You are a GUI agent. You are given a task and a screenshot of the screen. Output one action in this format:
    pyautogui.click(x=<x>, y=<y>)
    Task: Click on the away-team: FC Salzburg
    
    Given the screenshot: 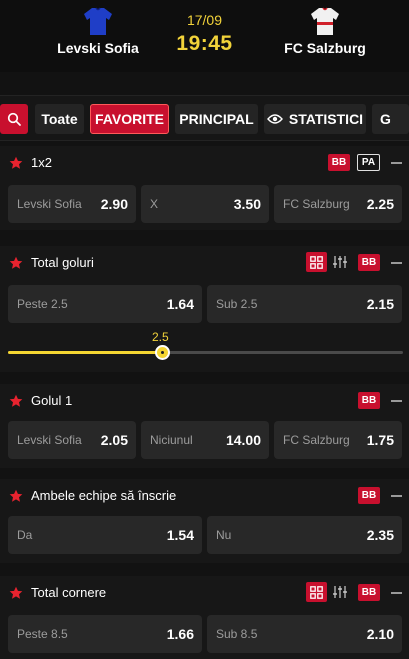 What is the action you would take?
    pyautogui.click(x=325, y=28)
    